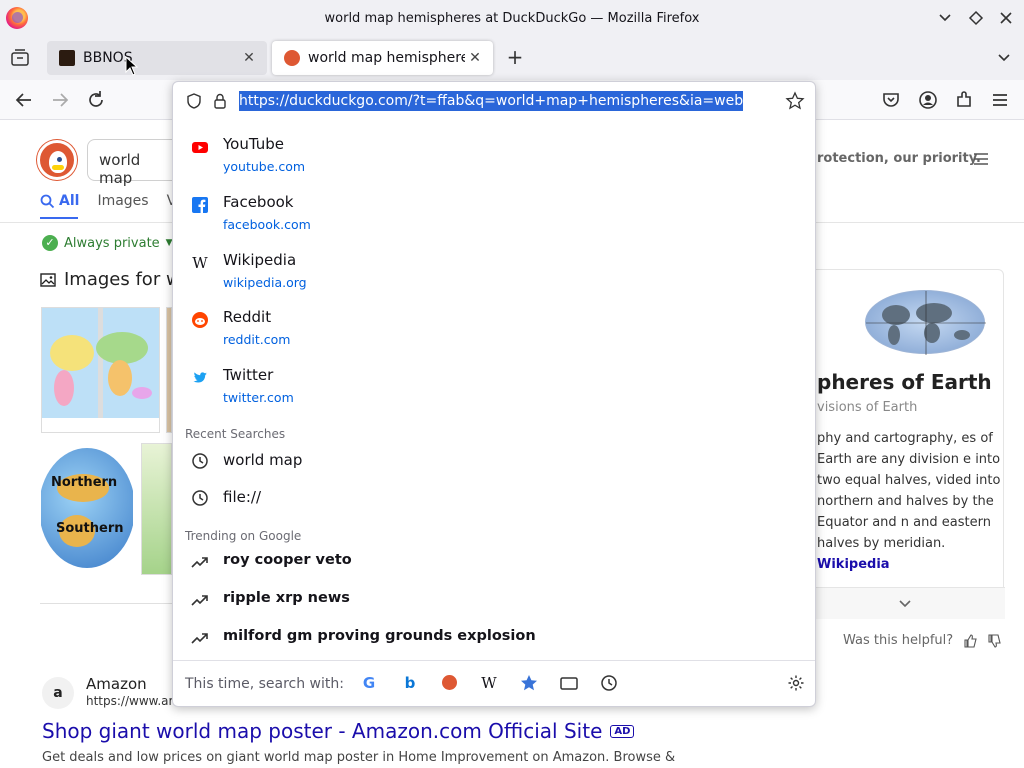  Describe the element at coordinates (122, 279) in the screenshot. I see `images-heading-label: Images for w` at that location.